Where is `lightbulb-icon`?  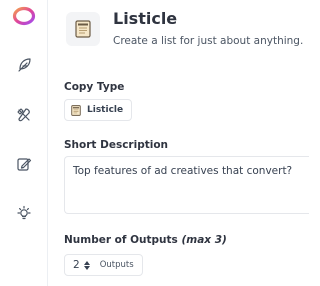 lightbulb-icon is located at coordinates (24, 213).